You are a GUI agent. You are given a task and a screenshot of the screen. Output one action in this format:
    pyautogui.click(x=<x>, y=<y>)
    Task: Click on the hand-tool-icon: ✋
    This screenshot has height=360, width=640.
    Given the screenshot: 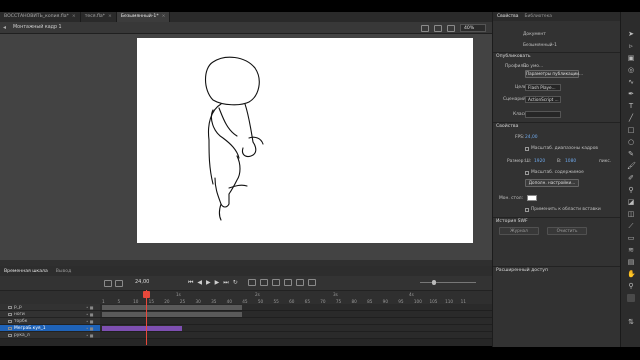 What is the action you would take?
    pyautogui.click(x=631, y=274)
    